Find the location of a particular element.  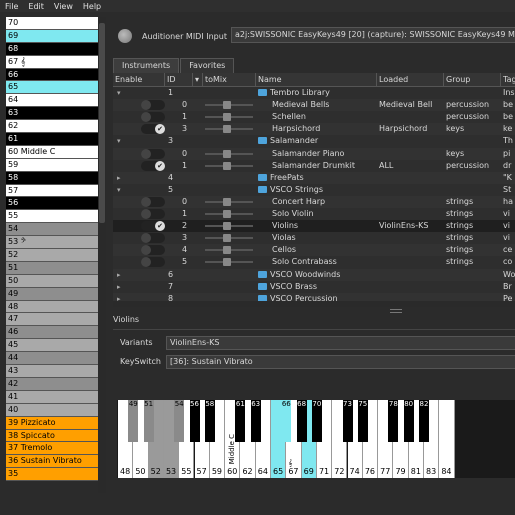

keylist-item: 35 is located at coordinates (52, 475).